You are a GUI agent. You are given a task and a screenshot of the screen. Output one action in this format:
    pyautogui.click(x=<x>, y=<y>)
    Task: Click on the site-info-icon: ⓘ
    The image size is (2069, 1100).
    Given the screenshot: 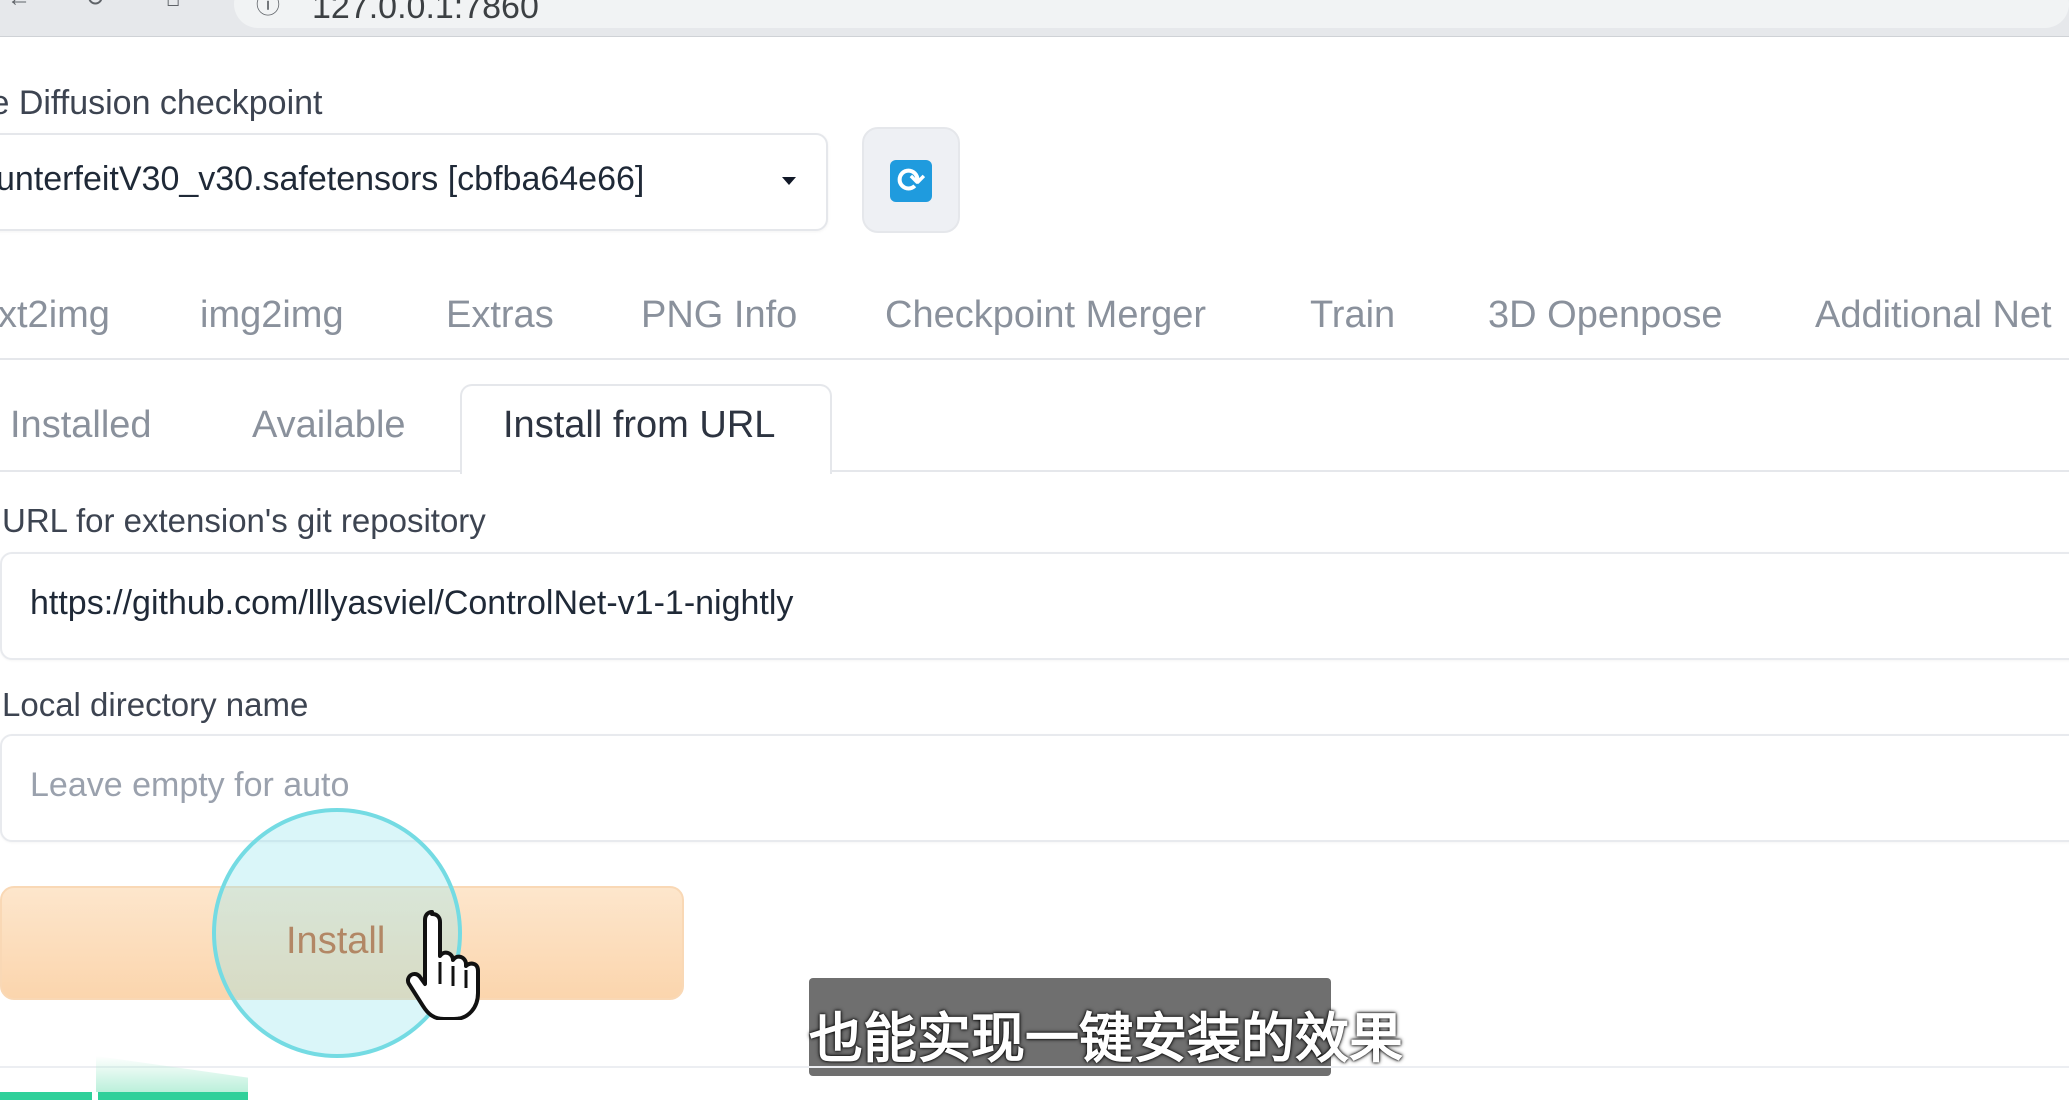 What is the action you would take?
    pyautogui.click(x=270, y=10)
    